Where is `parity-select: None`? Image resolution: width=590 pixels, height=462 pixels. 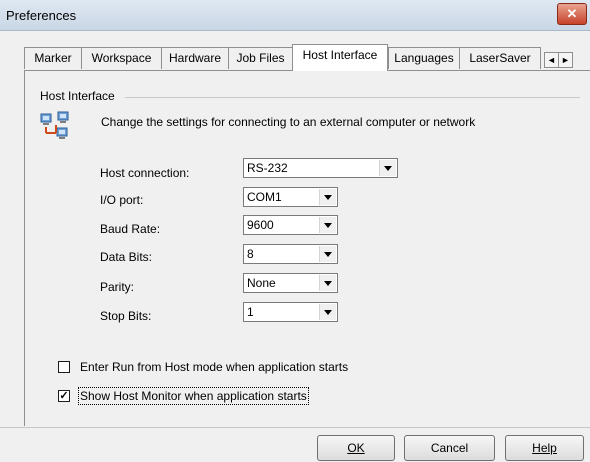
parity-select: None is located at coordinates (290, 283).